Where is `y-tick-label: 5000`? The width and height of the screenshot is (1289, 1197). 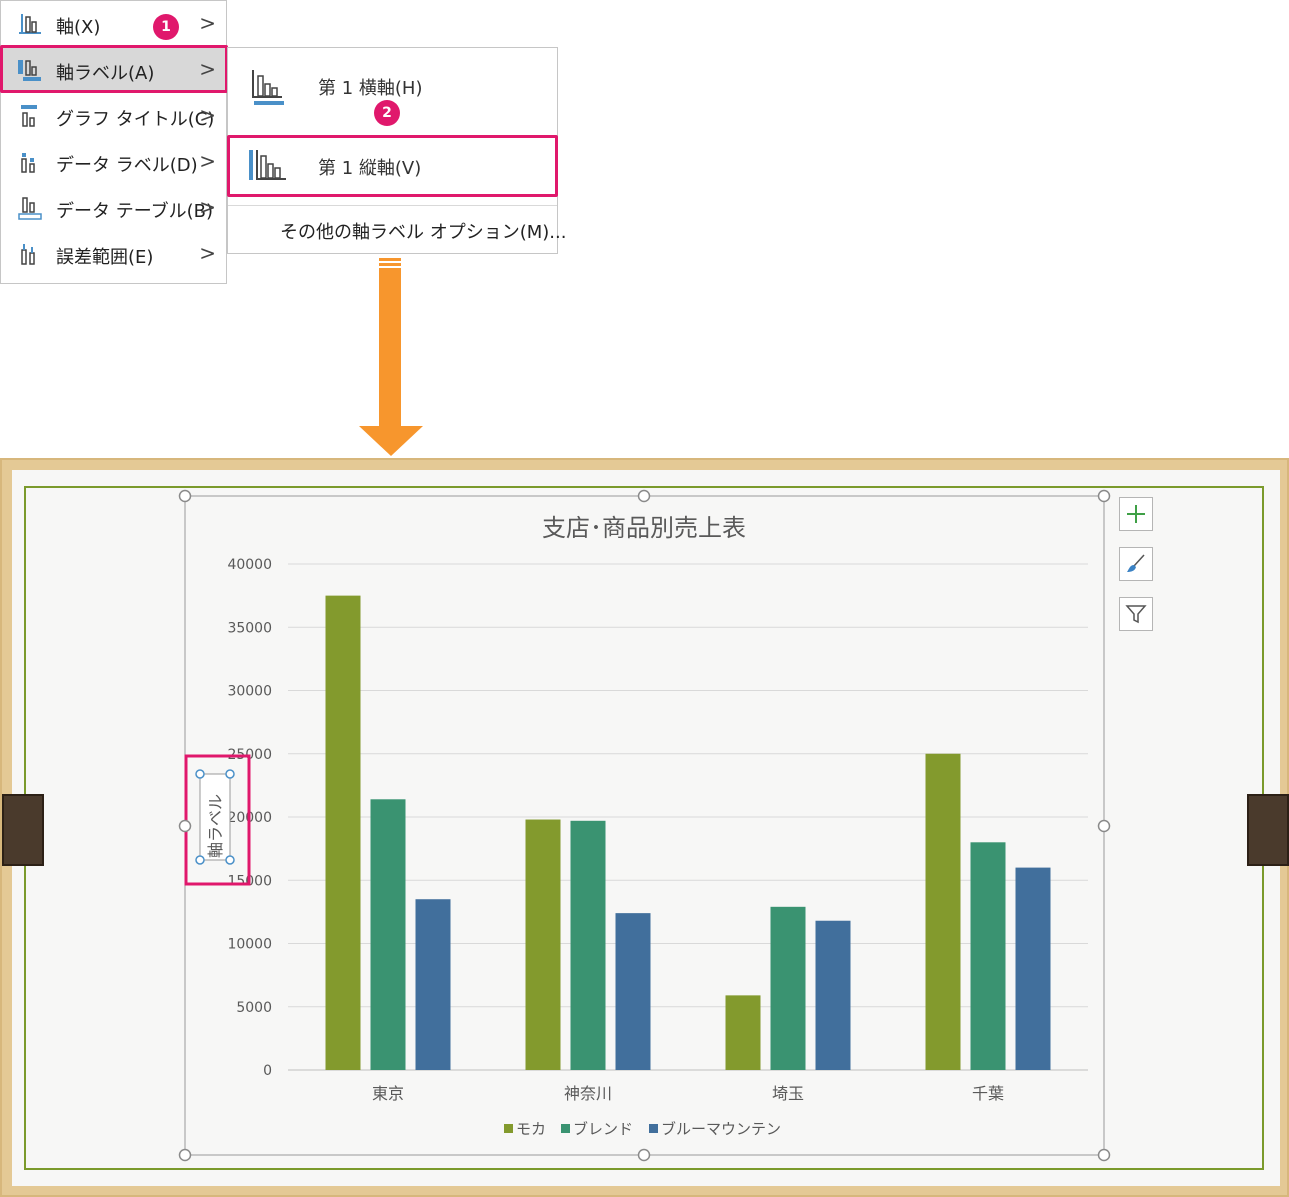
y-tick-label: 5000 is located at coordinates (254, 1008).